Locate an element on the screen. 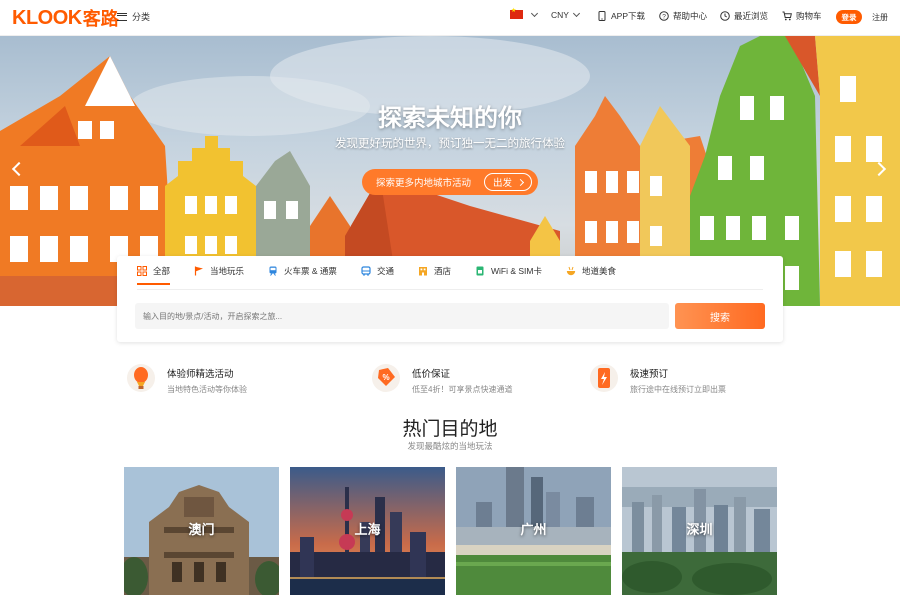 The width and height of the screenshot is (900, 595). destination-card-shenzhen: 深圳 is located at coordinates (699, 531).